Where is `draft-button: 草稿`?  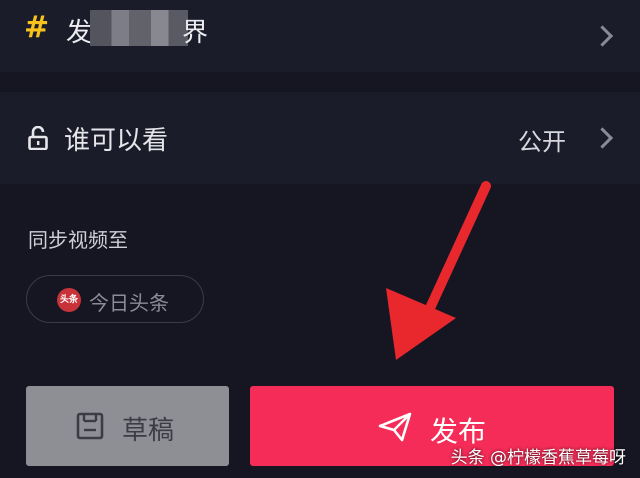 draft-button: 草稿 is located at coordinates (127, 426).